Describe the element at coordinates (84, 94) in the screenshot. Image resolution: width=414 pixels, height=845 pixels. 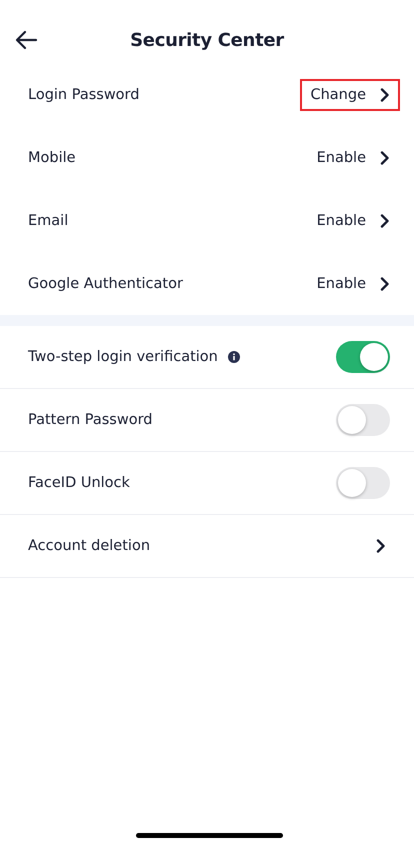
I see `setting-label: Login Password` at that location.